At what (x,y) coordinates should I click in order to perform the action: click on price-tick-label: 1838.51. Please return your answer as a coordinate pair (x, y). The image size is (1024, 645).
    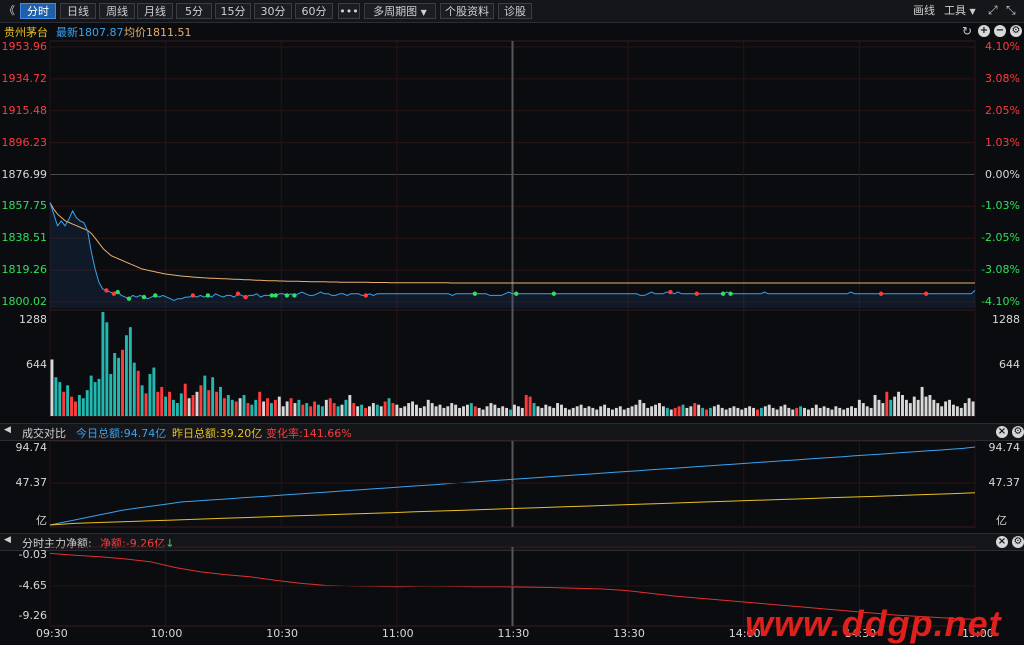
    Looking at the image, I should click on (24, 238).